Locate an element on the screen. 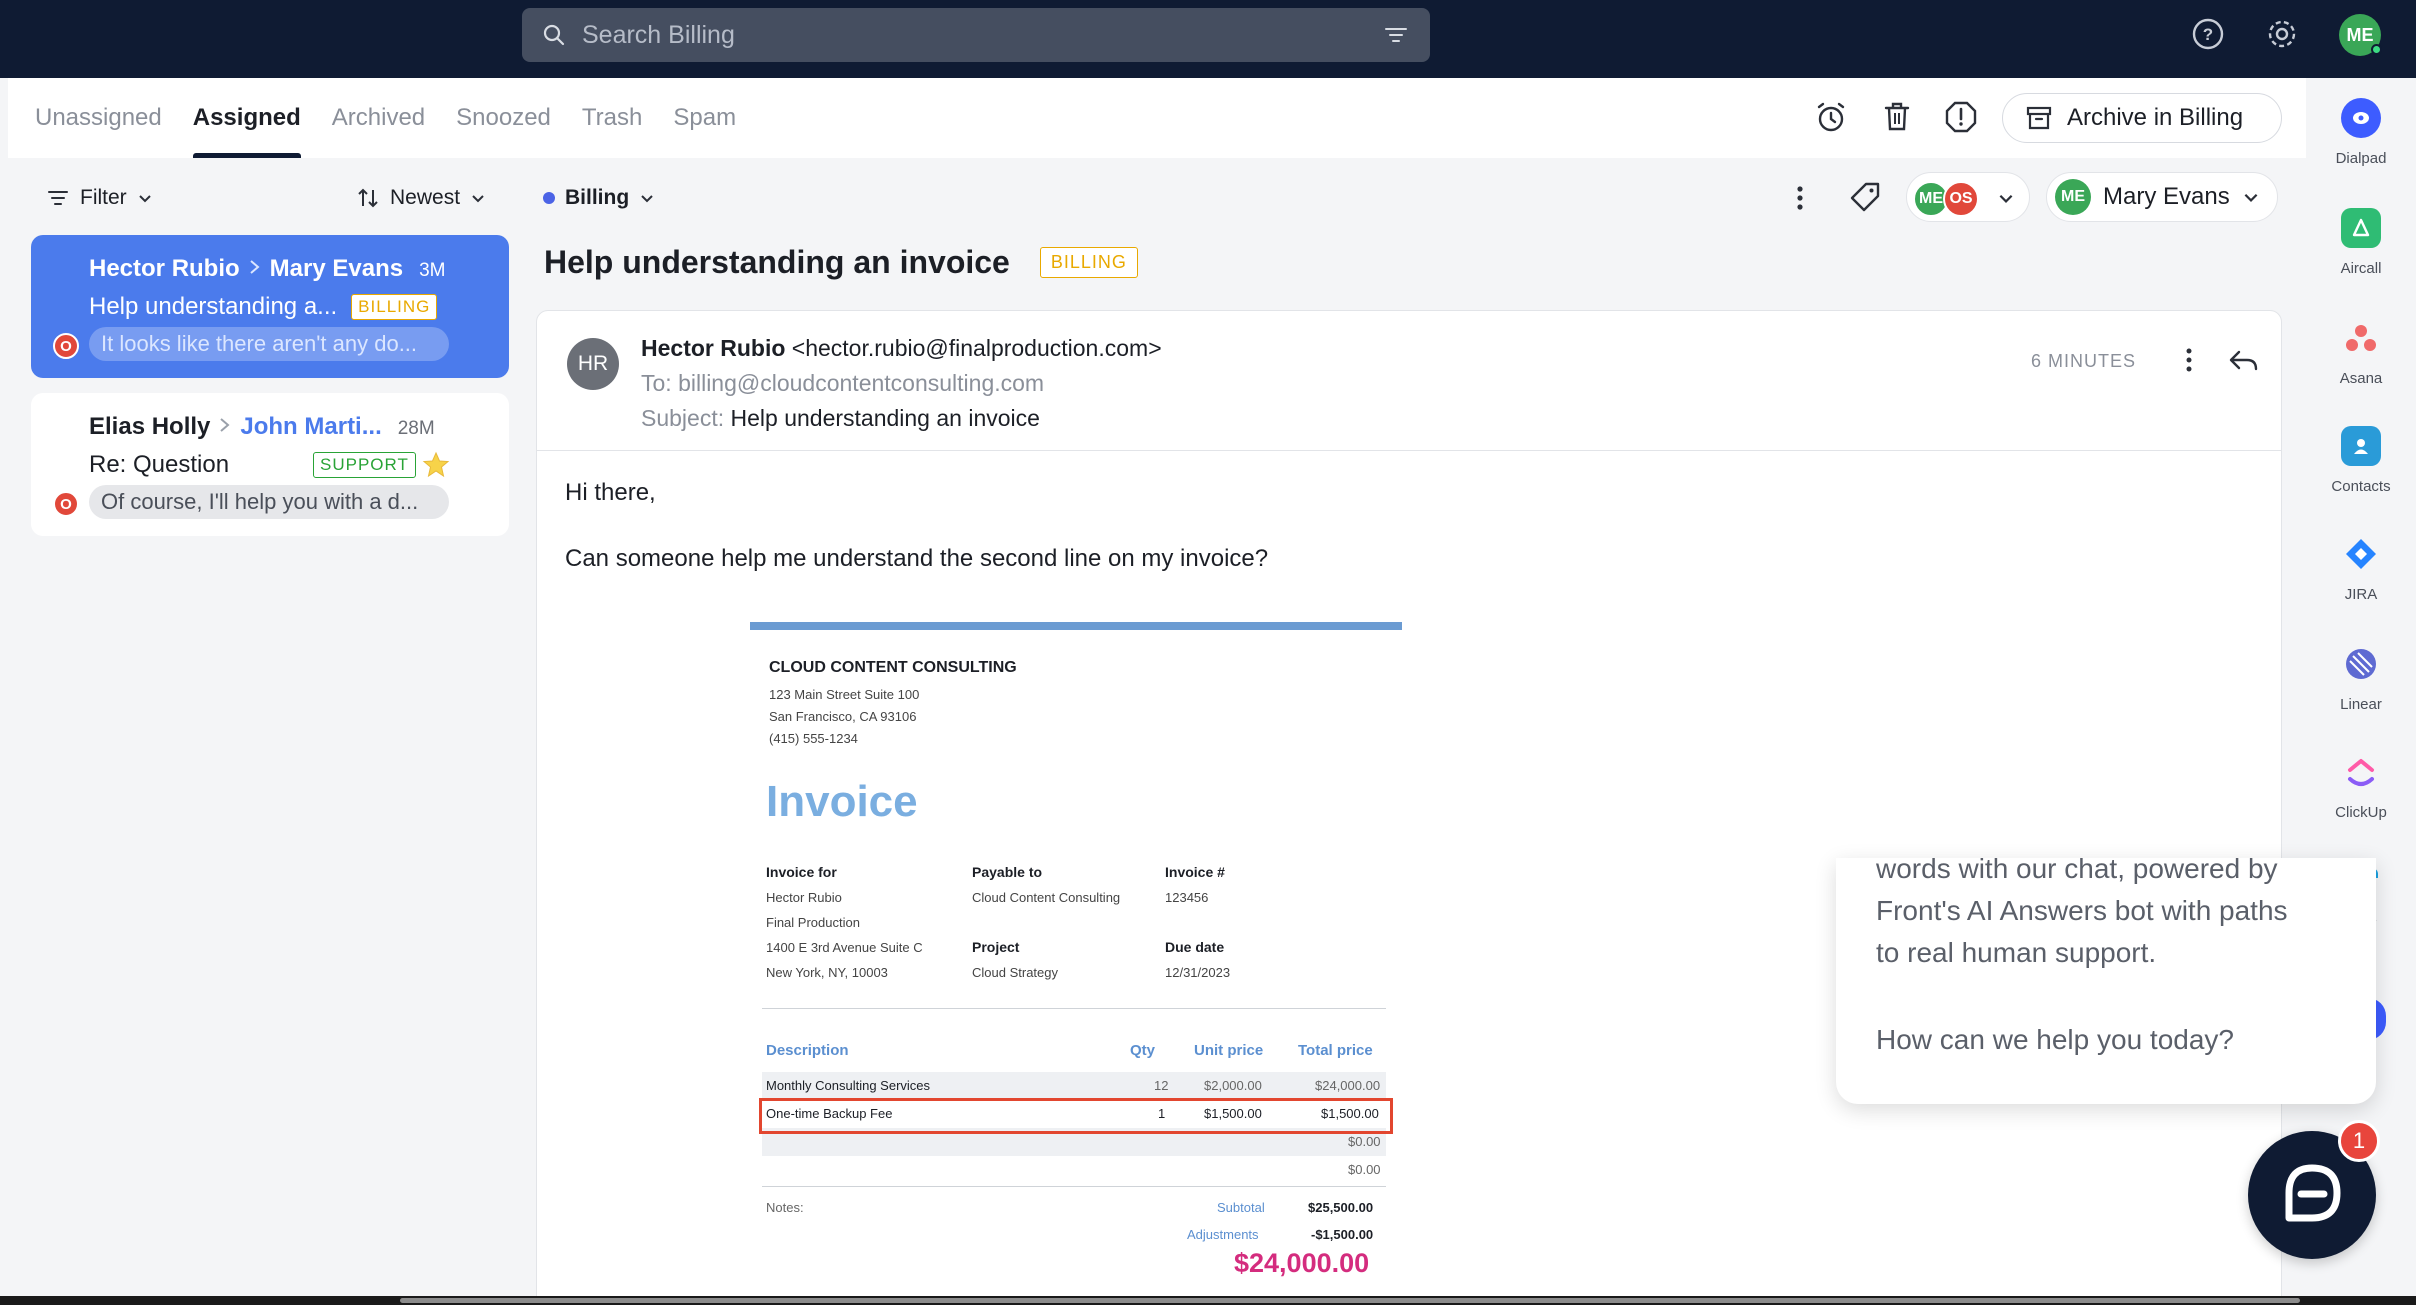 Image resolution: width=2416 pixels, height=1305 pixels. assignee-name: Mary Evans is located at coordinates (2166, 196).